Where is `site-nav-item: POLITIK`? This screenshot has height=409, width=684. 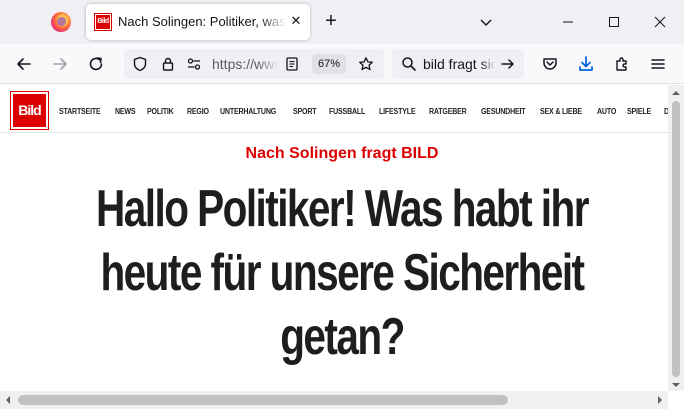 site-nav-item: POLITIK is located at coordinates (160, 111).